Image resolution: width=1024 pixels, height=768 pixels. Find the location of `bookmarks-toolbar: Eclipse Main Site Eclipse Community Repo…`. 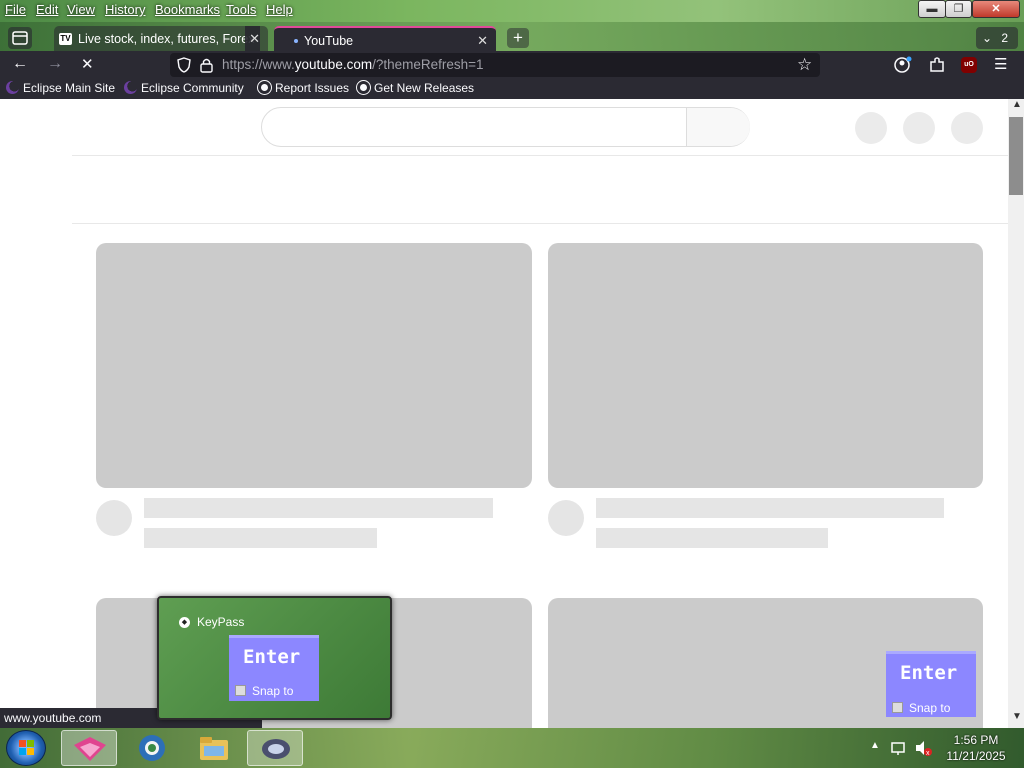

bookmarks-toolbar: Eclipse Main Site Eclipse Community Repo… is located at coordinates (512, 89).